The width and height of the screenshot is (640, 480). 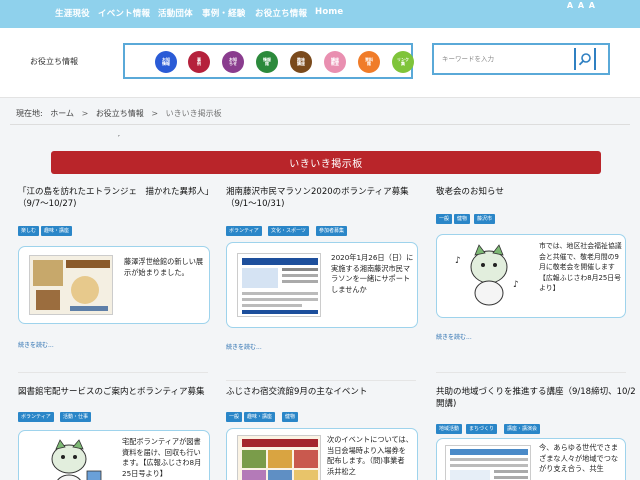 I want to click on search-box, so click(x=521, y=59).